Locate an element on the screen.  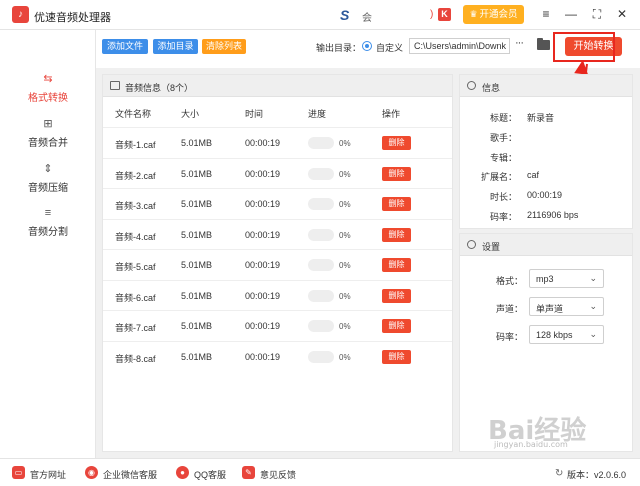
table-row: 音频-3.caf 5.01MB 00:00:19 0% 删除 is located at coordinates (277, 203).